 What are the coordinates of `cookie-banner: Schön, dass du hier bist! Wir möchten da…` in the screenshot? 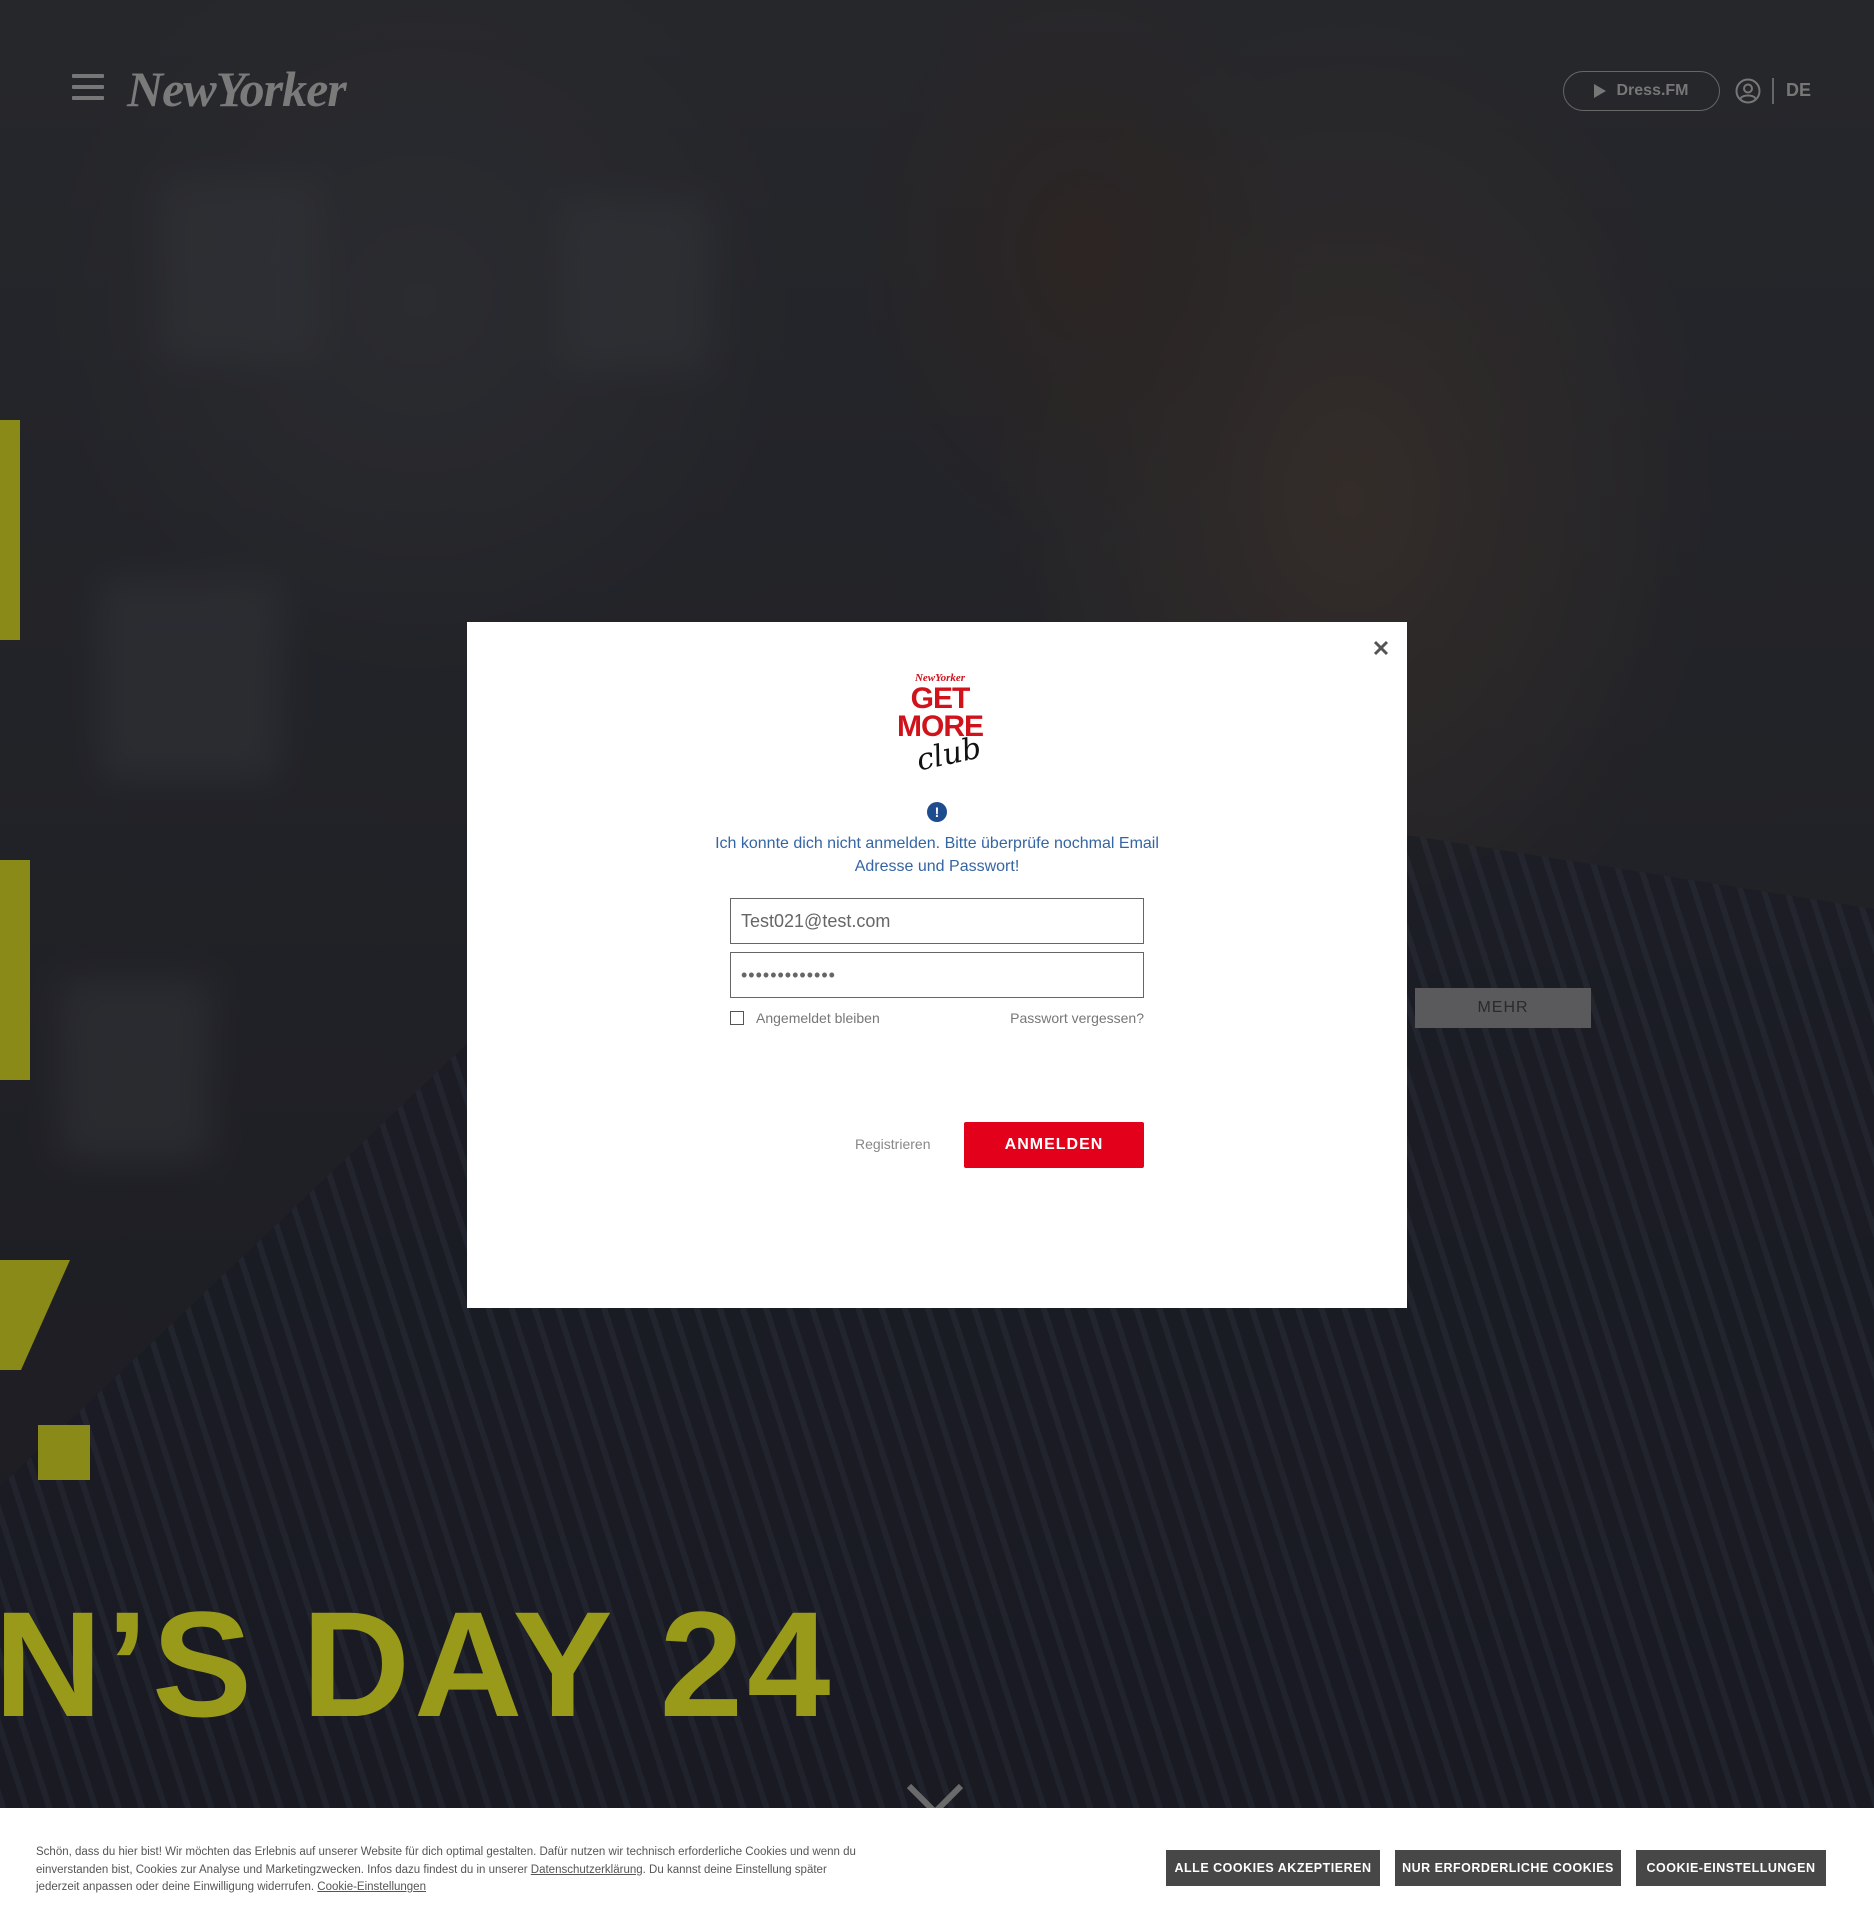 It's located at (937, 1869).